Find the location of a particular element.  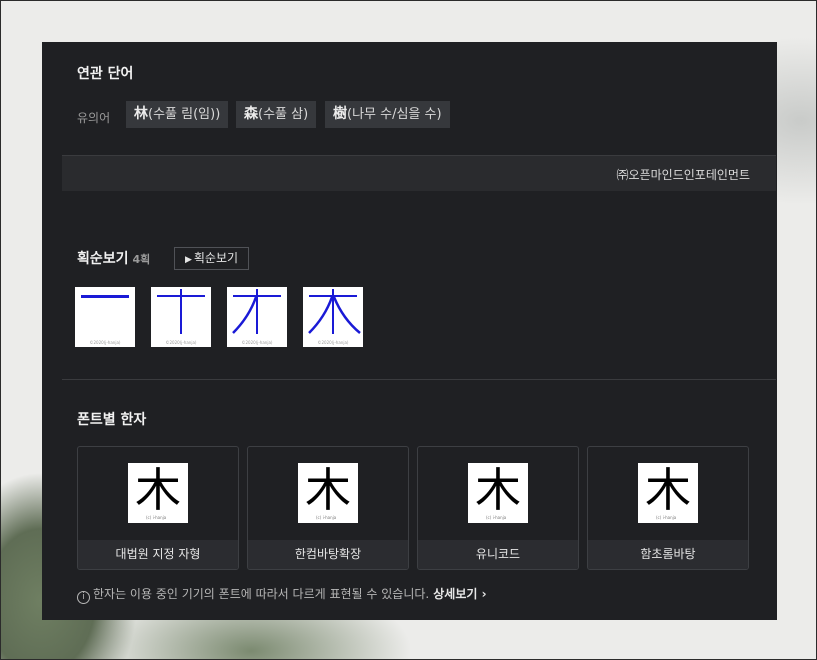

synonym-reading: (수풀 삼) is located at coordinates (283, 114).